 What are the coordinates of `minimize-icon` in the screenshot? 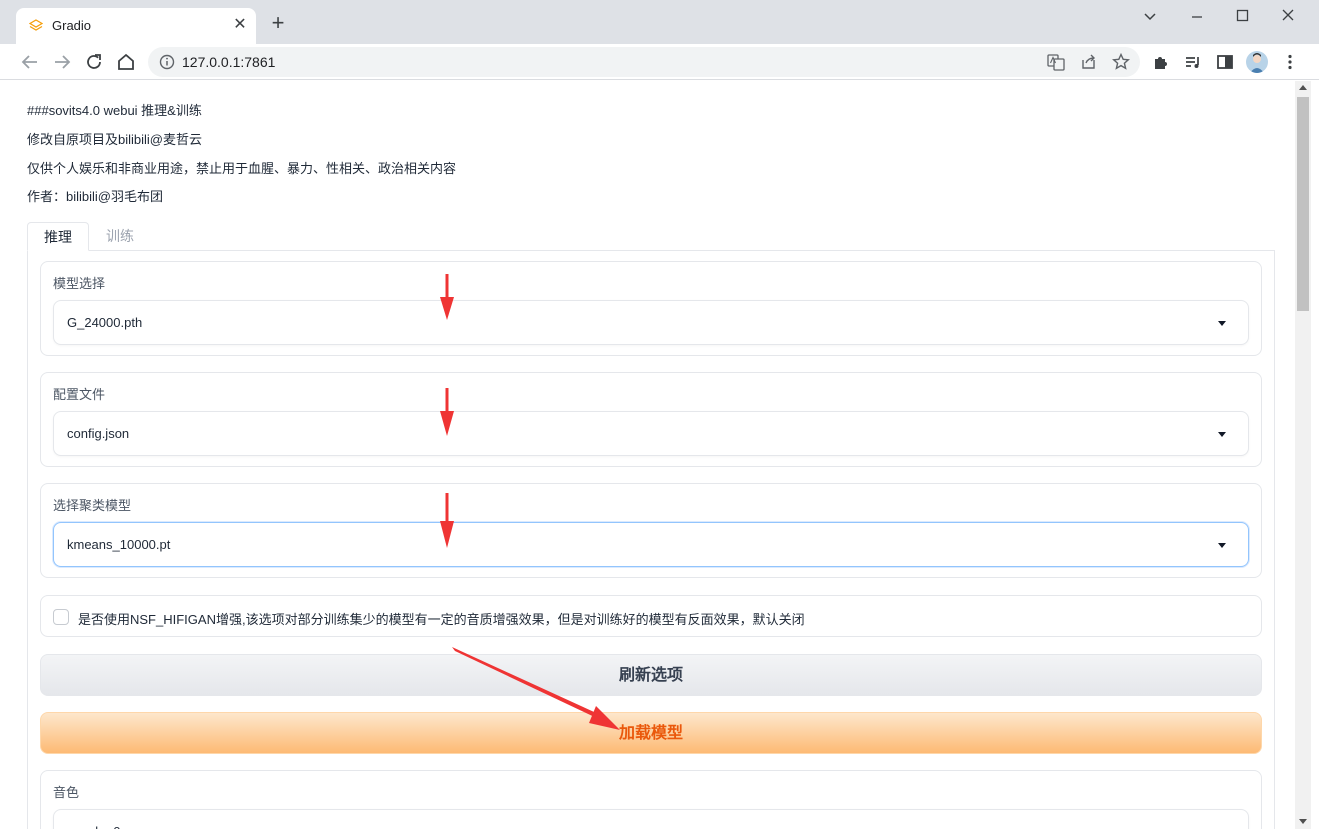 It's located at (1197, 16).